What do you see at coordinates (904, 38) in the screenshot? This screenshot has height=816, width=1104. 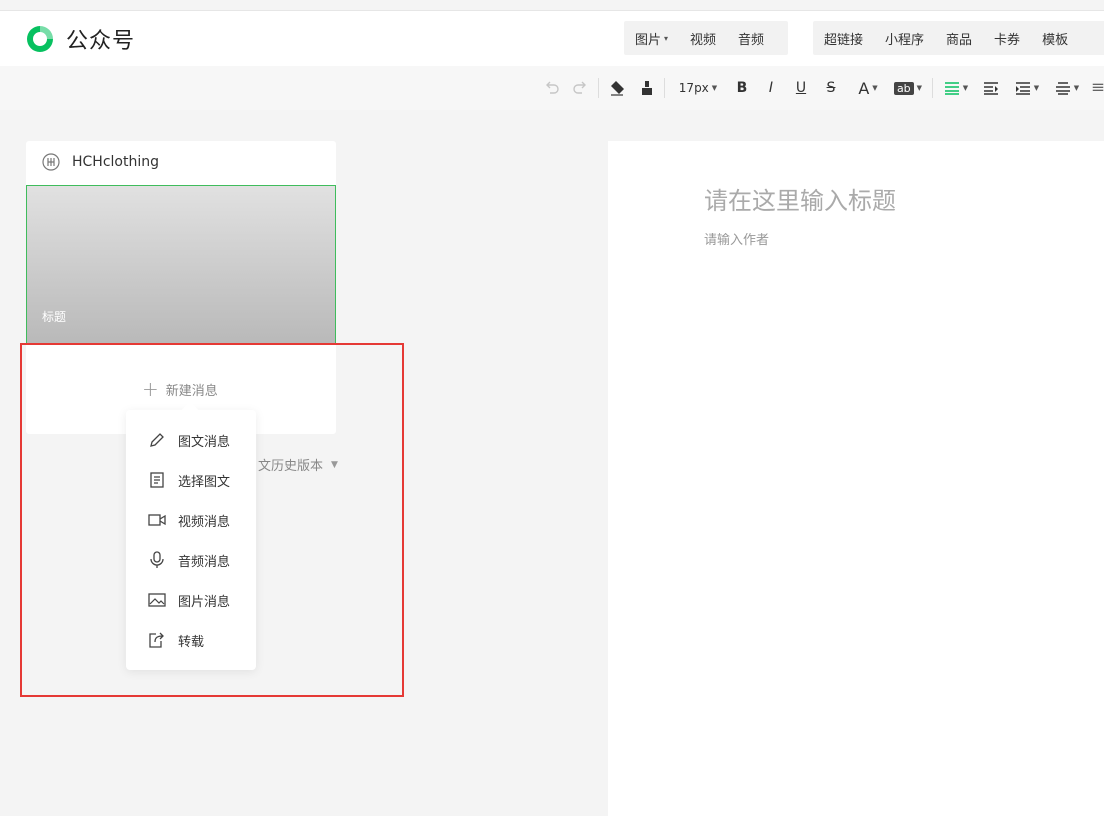 I see `insert-miniprogram-button: 小程序` at bounding box center [904, 38].